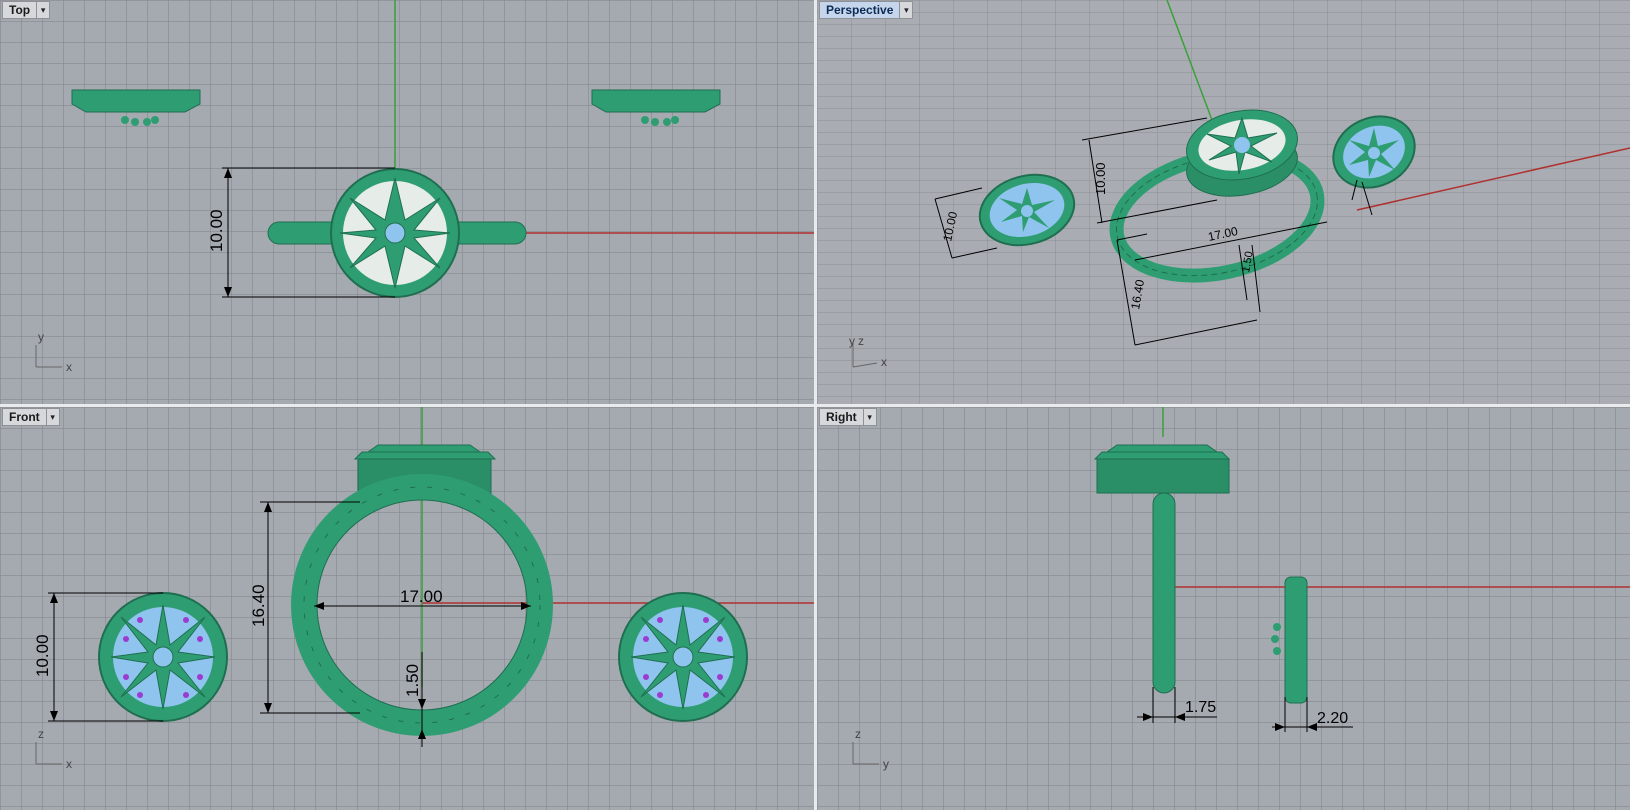 The height and width of the screenshot is (810, 1630). Describe the element at coordinates (44, 10) in the screenshot. I see `viewport-top-dropdown-icon: ▾` at that location.